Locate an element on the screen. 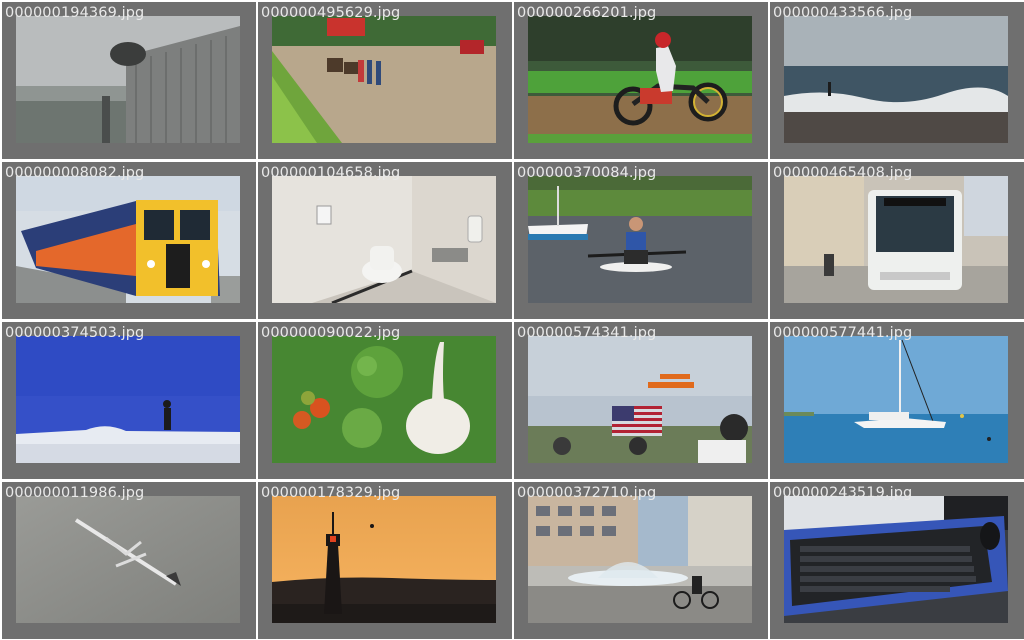 The height and width of the screenshot is (640, 1024). gallery-tile: 000000372710.jpg is located at coordinates (641, 560).